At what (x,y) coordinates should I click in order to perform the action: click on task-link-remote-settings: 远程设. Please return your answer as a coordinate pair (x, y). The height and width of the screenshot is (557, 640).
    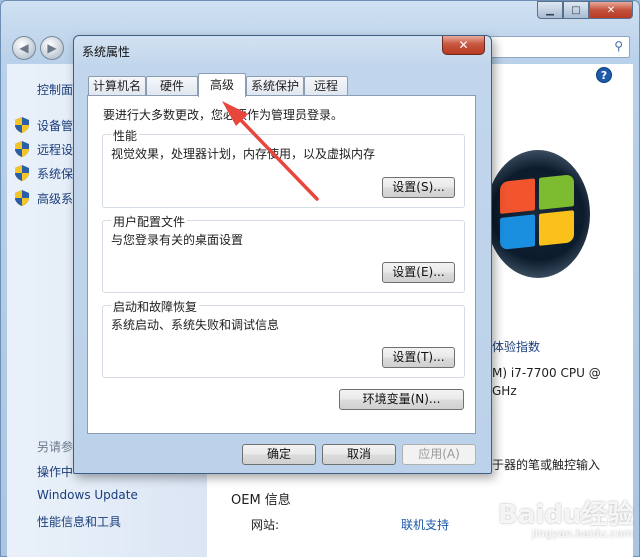
    Looking at the image, I should click on (55, 149).